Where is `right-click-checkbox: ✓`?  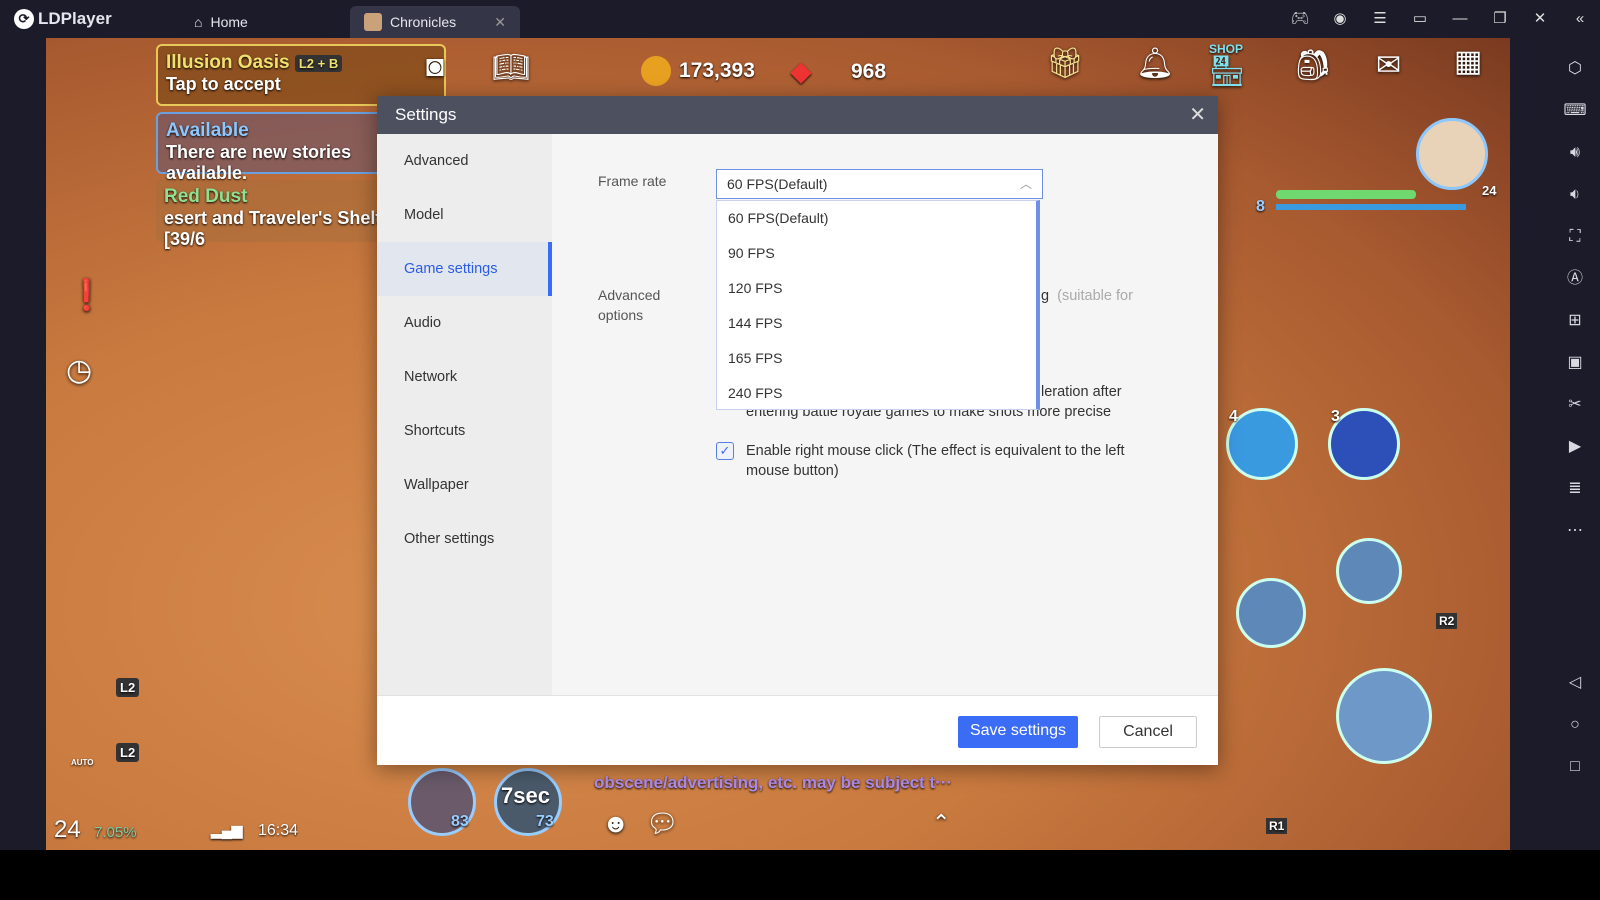
right-click-checkbox: ✓ is located at coordinates (725, 451).